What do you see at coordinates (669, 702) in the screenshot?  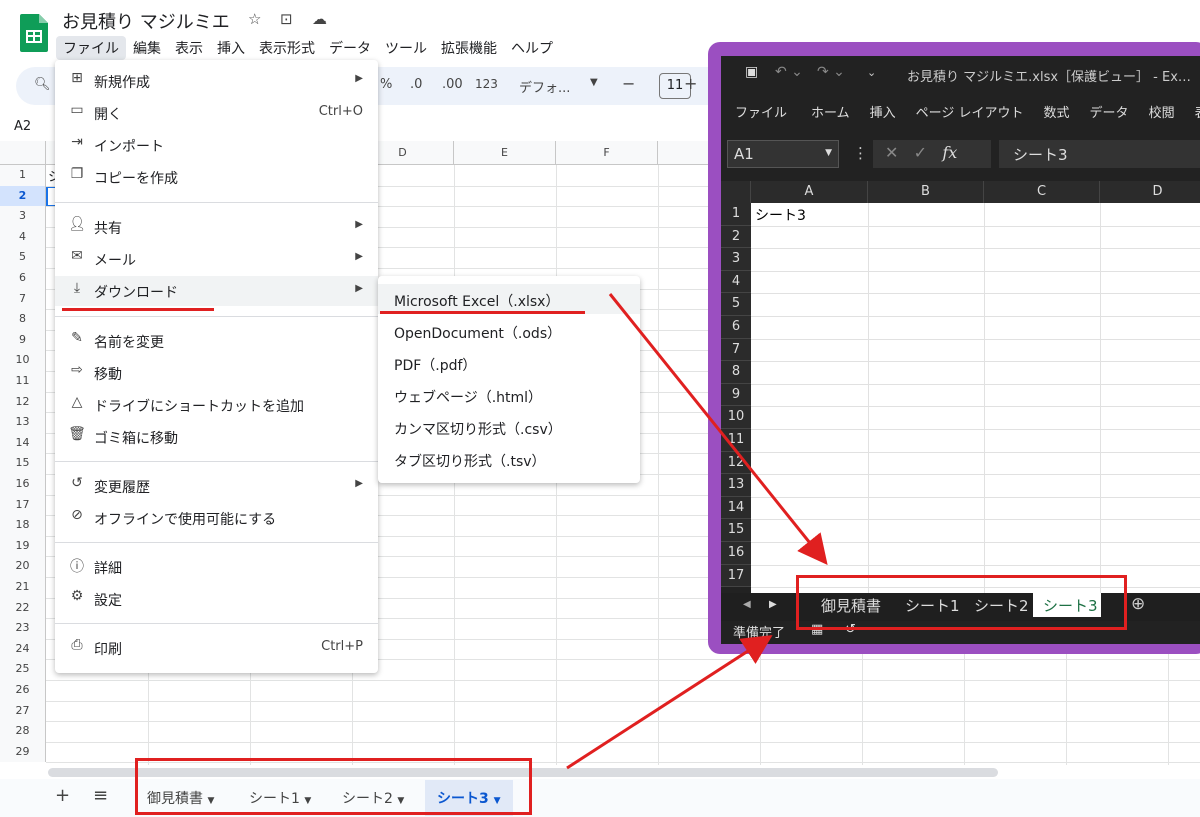 I see `arrow-to-excel-from-sheets` at bounding box center [669, 702].